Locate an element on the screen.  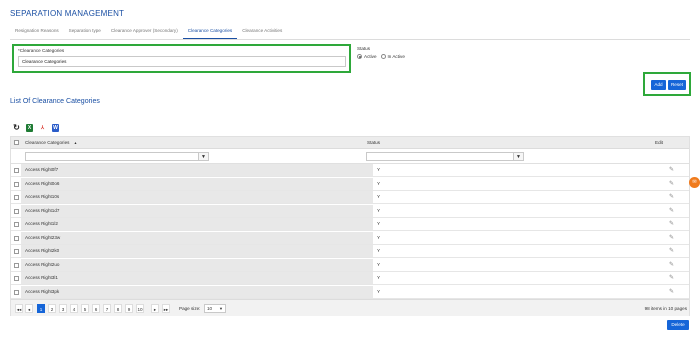
next-page-button: ▸ is located at coordinates (155, 308).